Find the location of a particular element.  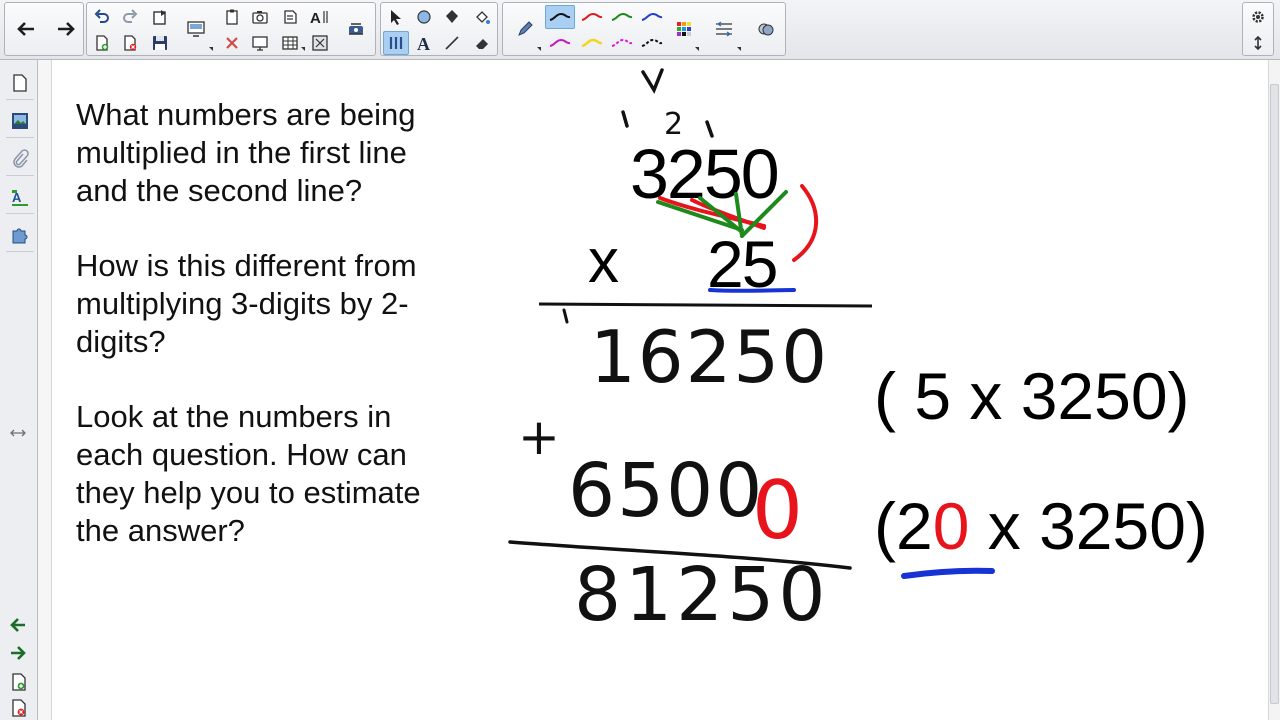

next-page-icon is located at coordinates (18, 655).